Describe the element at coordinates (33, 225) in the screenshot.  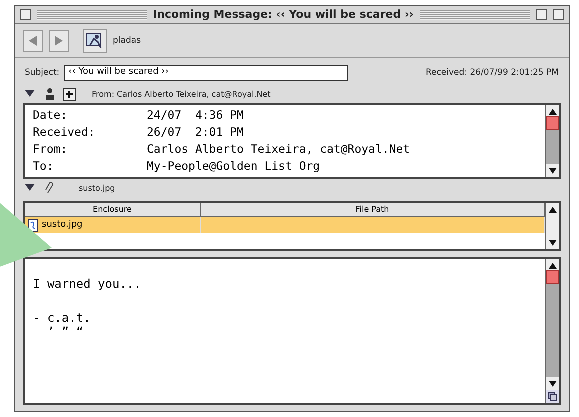
I see `file-icon` at that location.